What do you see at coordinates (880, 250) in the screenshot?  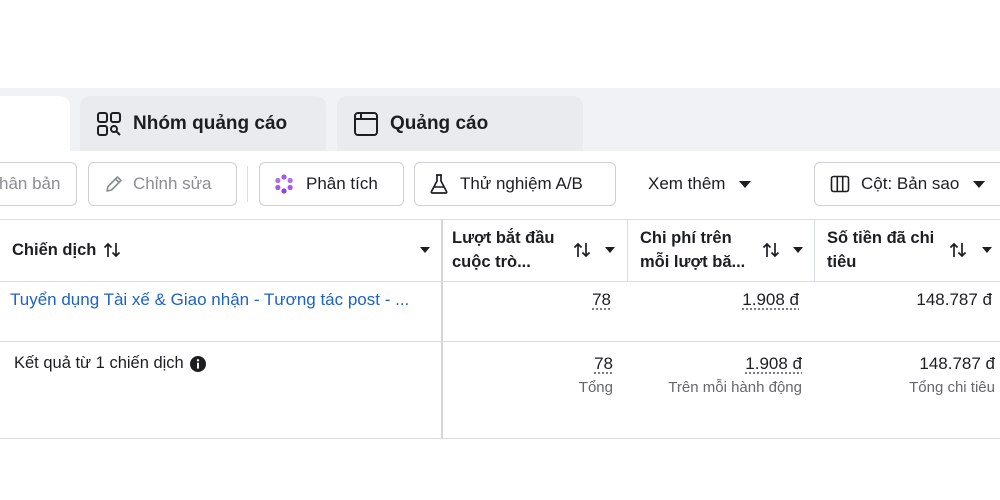 I see `column-header-label: Số tiền đã chi tiêu` at bounding box center [880, 250].